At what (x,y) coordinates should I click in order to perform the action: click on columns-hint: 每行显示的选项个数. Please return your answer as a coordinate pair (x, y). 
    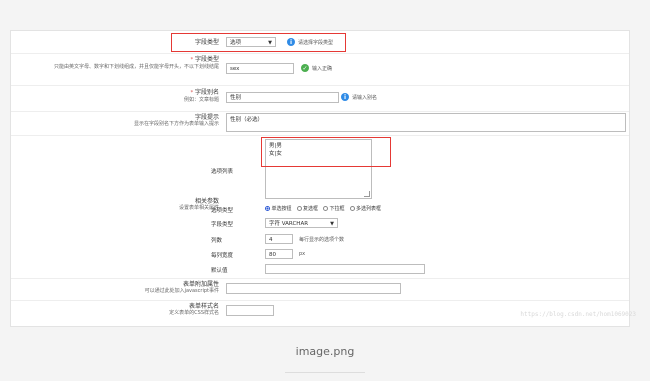
    Looking at the image, I should click on (322, 240).